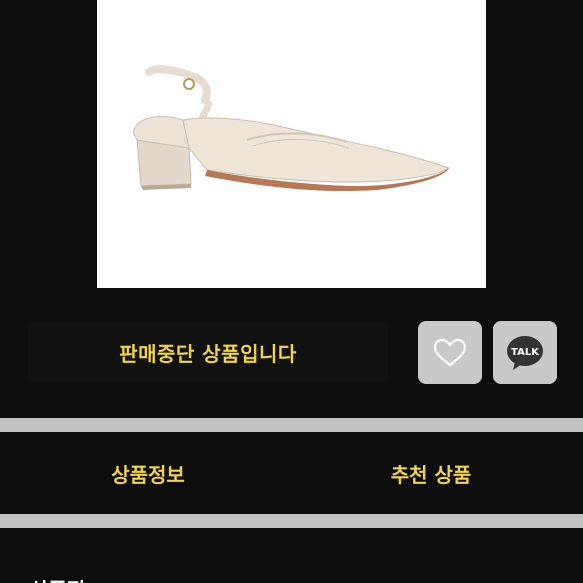  Describe the element at coordinates (57, 578) in the screenshot. I see `section-heading: 상품정` at that location.